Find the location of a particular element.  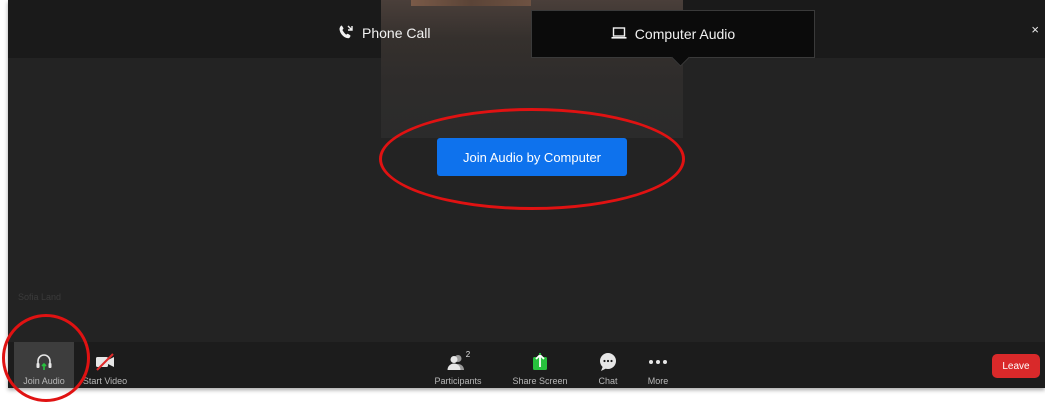

video-off-icon is located at coordinates (105, 362).